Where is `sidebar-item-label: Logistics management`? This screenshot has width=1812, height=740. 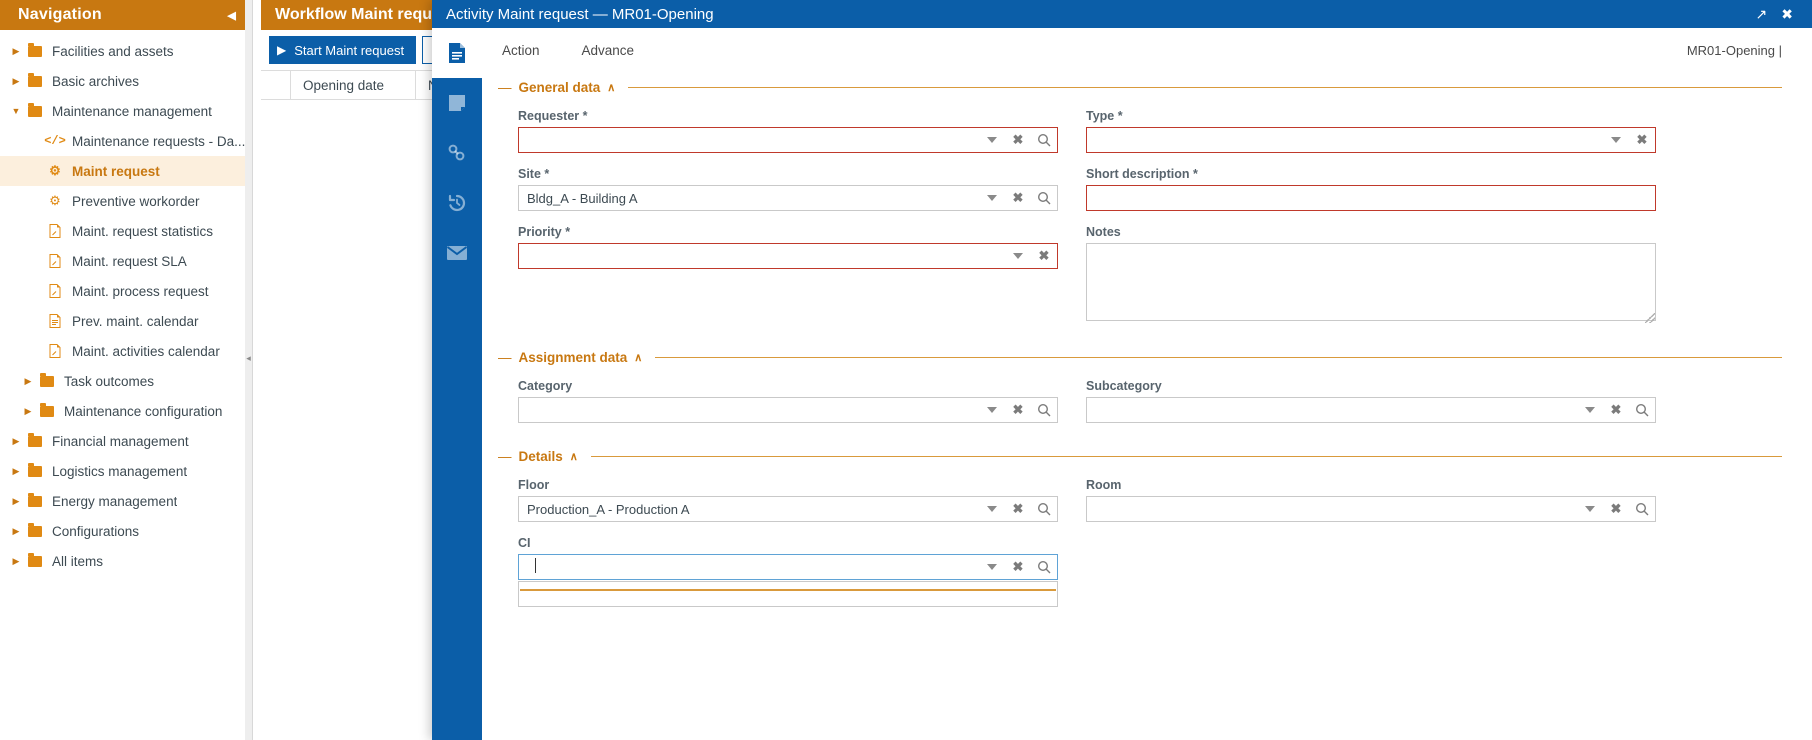 sidebar-item-label: Logistics management is located at coordinates (120, 471).